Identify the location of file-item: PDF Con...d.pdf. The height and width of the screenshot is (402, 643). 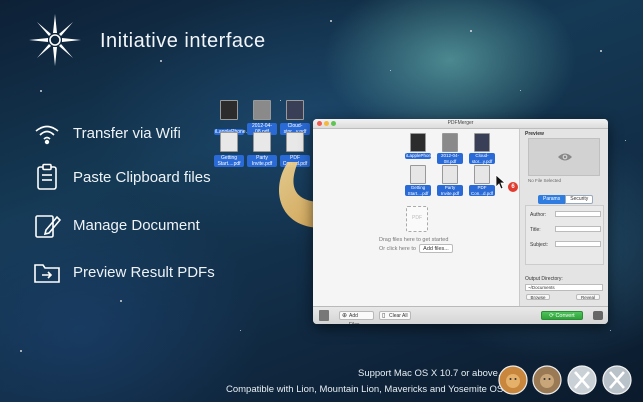
(482, 180).